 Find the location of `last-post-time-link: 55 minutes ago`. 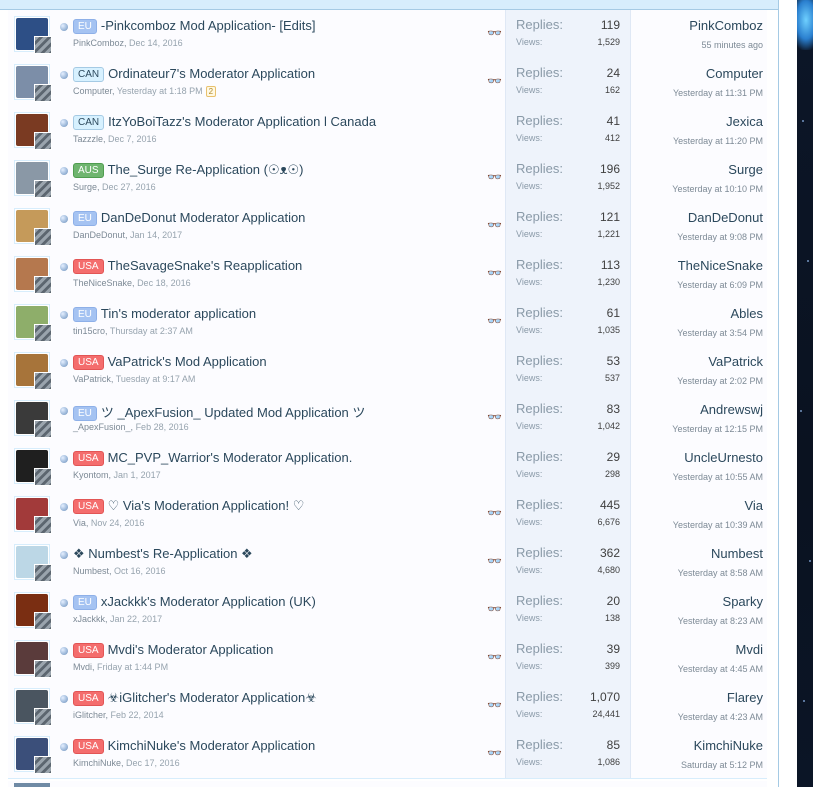

last-post-time-link: 55 minutes ago is located at coordinates (732, 45).